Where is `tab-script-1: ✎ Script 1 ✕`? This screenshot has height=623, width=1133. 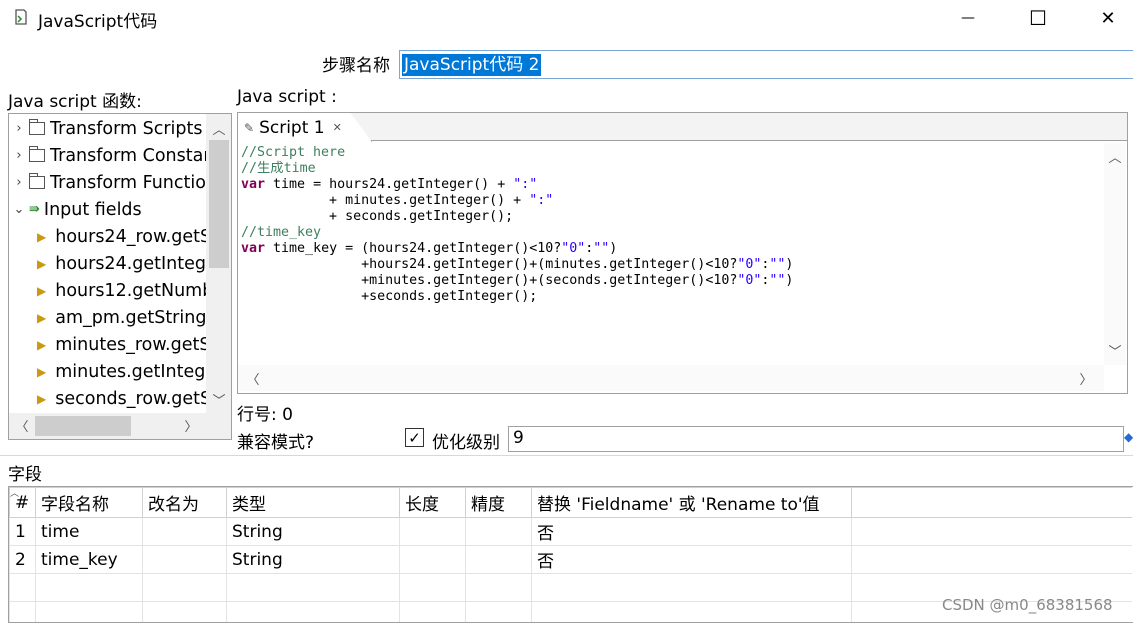
tab-script-1: ✎ Script 1 ✕ is located at coordinates (305, 127).